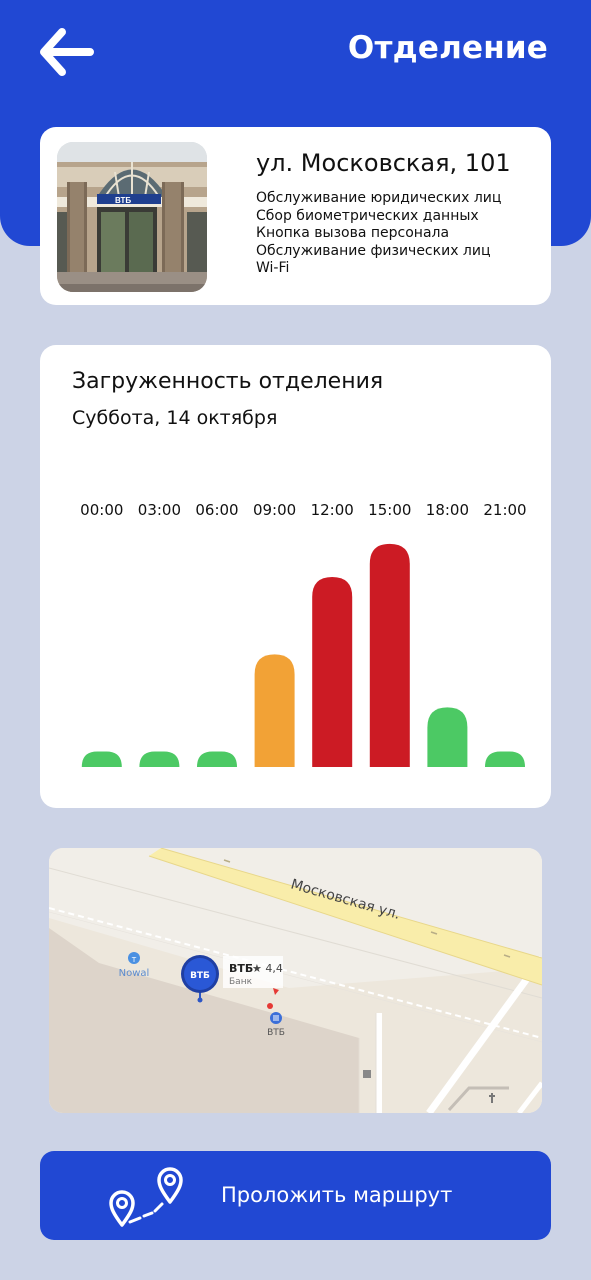  Describe the element at coordinates (332, 510) in the screenshot. I see `hour-tick-label: 12:00` at that location.